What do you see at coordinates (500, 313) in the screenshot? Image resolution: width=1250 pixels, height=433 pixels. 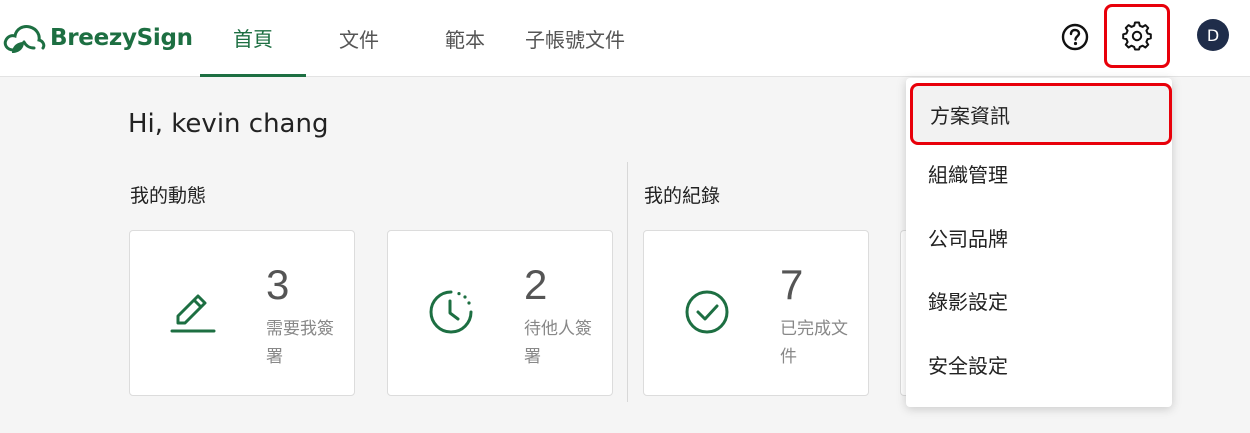 I see `card-awaiting-others: 2 待他人簽署` at bounding box center [500, 313].